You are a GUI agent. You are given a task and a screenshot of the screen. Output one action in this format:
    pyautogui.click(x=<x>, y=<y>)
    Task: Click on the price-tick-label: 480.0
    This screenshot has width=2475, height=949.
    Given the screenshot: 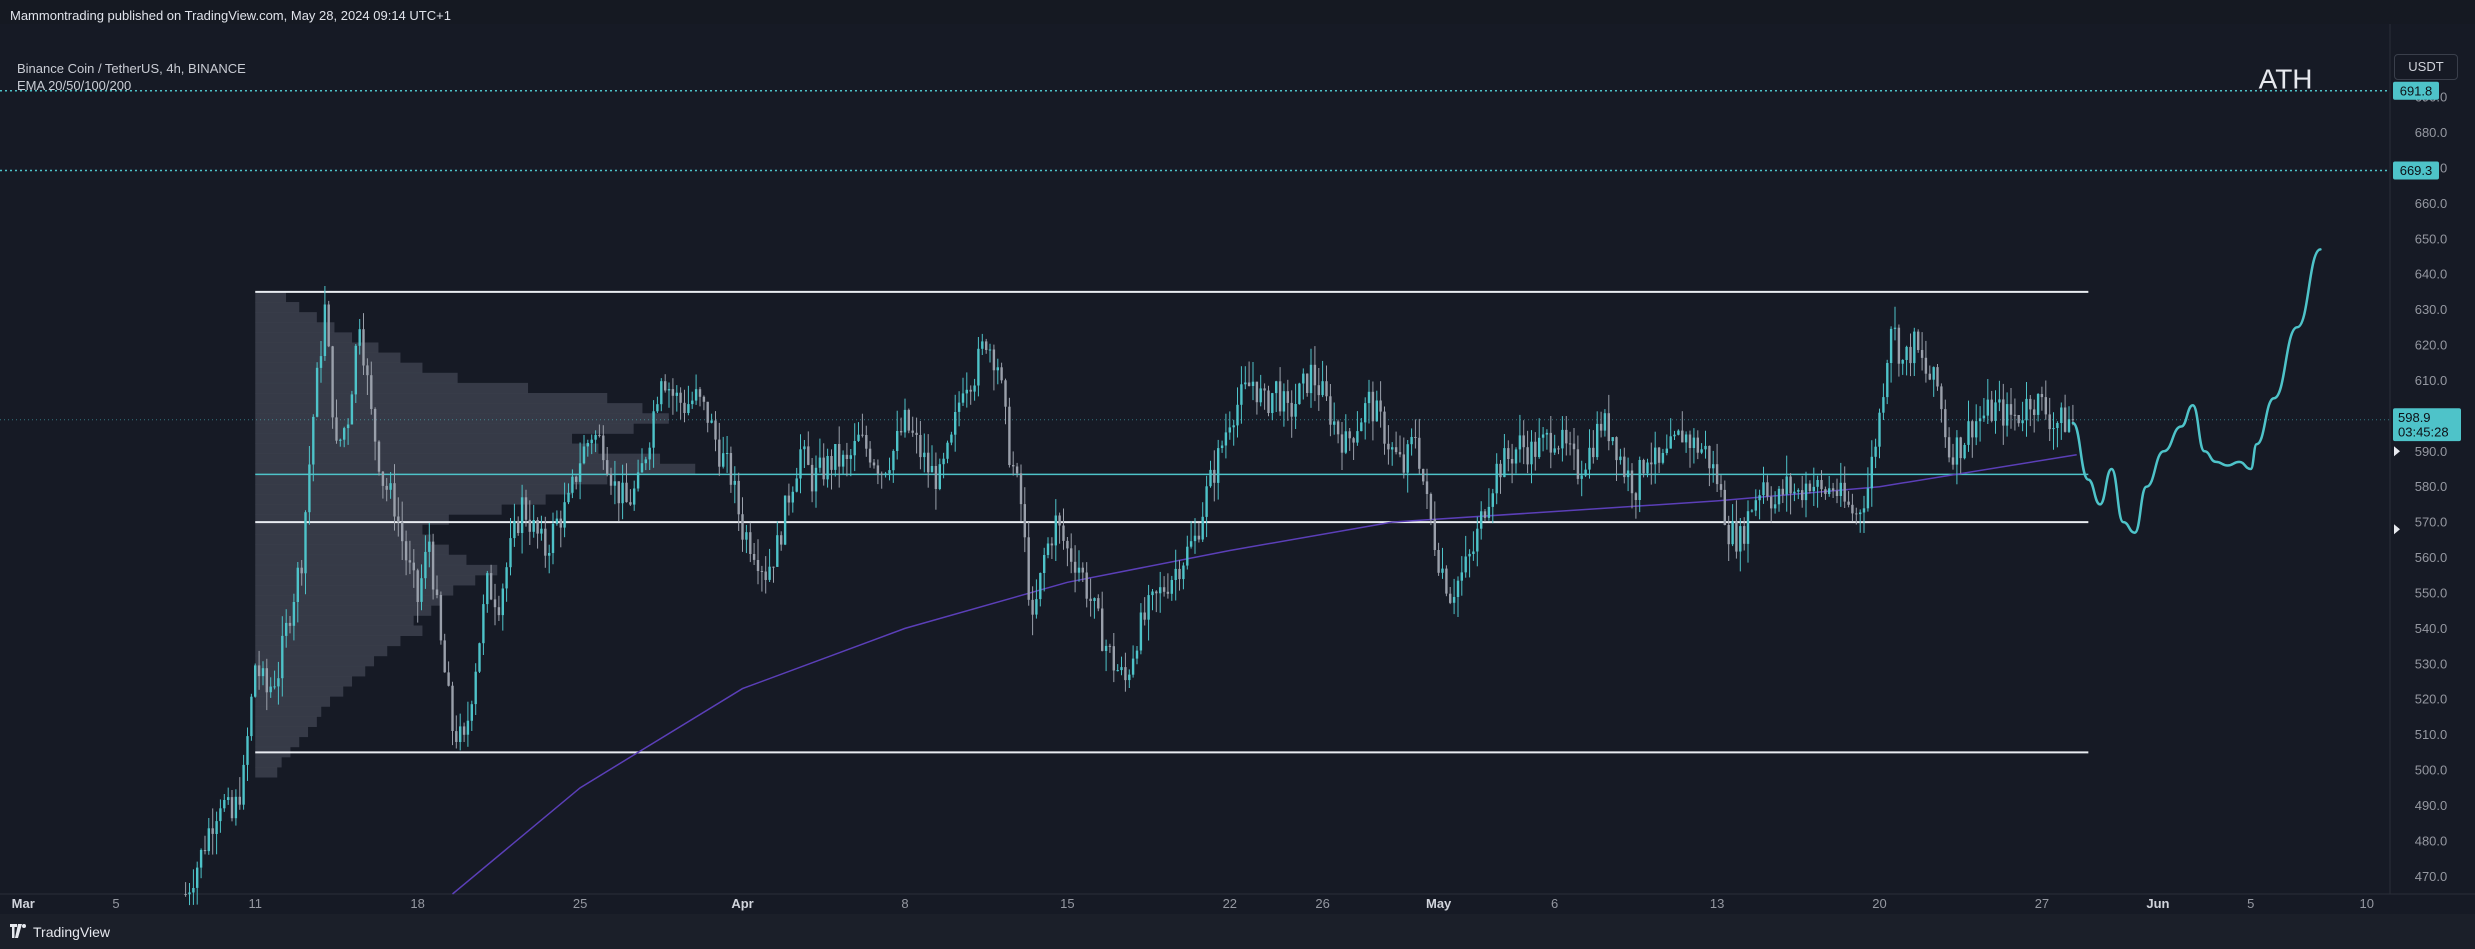 What is the action you would take?
    pyautogui.click(x=2431, y=840)
    